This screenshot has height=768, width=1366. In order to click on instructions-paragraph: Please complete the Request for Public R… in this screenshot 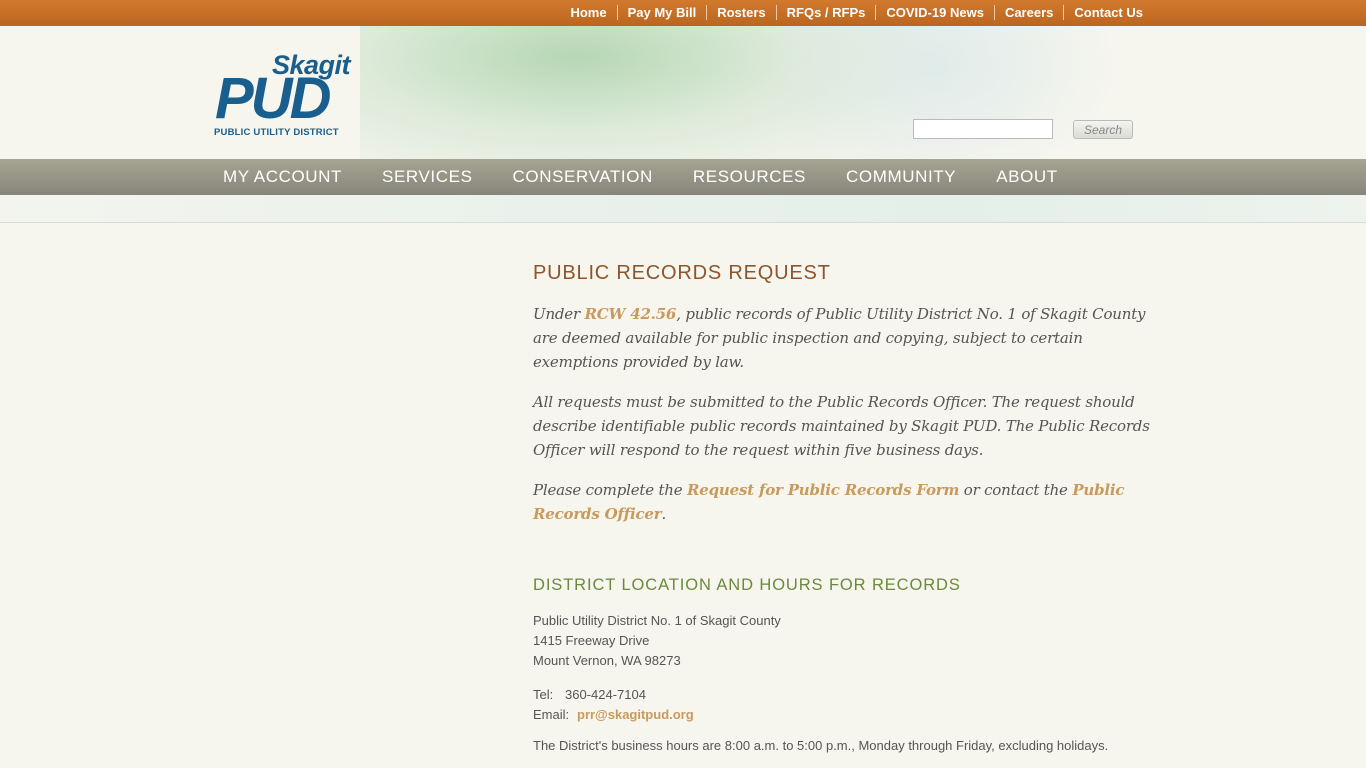, I will do `click(829, 502)`.